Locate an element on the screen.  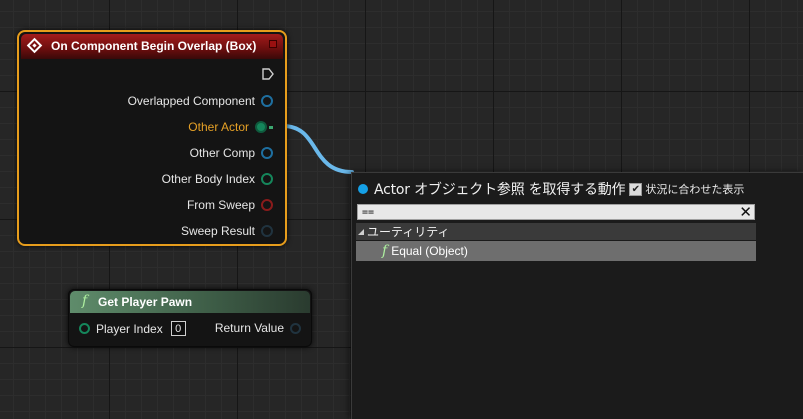
pin-label: Other Comp is located at coordinates (222, 153).